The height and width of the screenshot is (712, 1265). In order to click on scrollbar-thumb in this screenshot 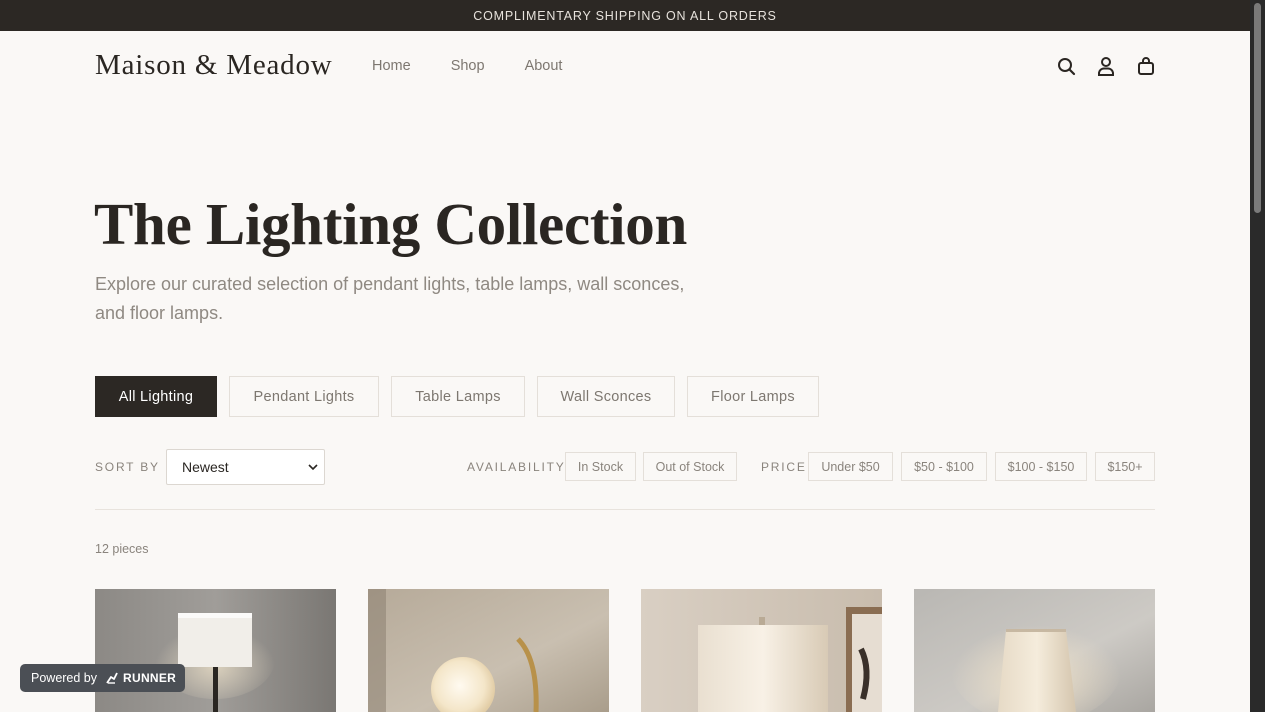, I will do `click(1257, 108)`.